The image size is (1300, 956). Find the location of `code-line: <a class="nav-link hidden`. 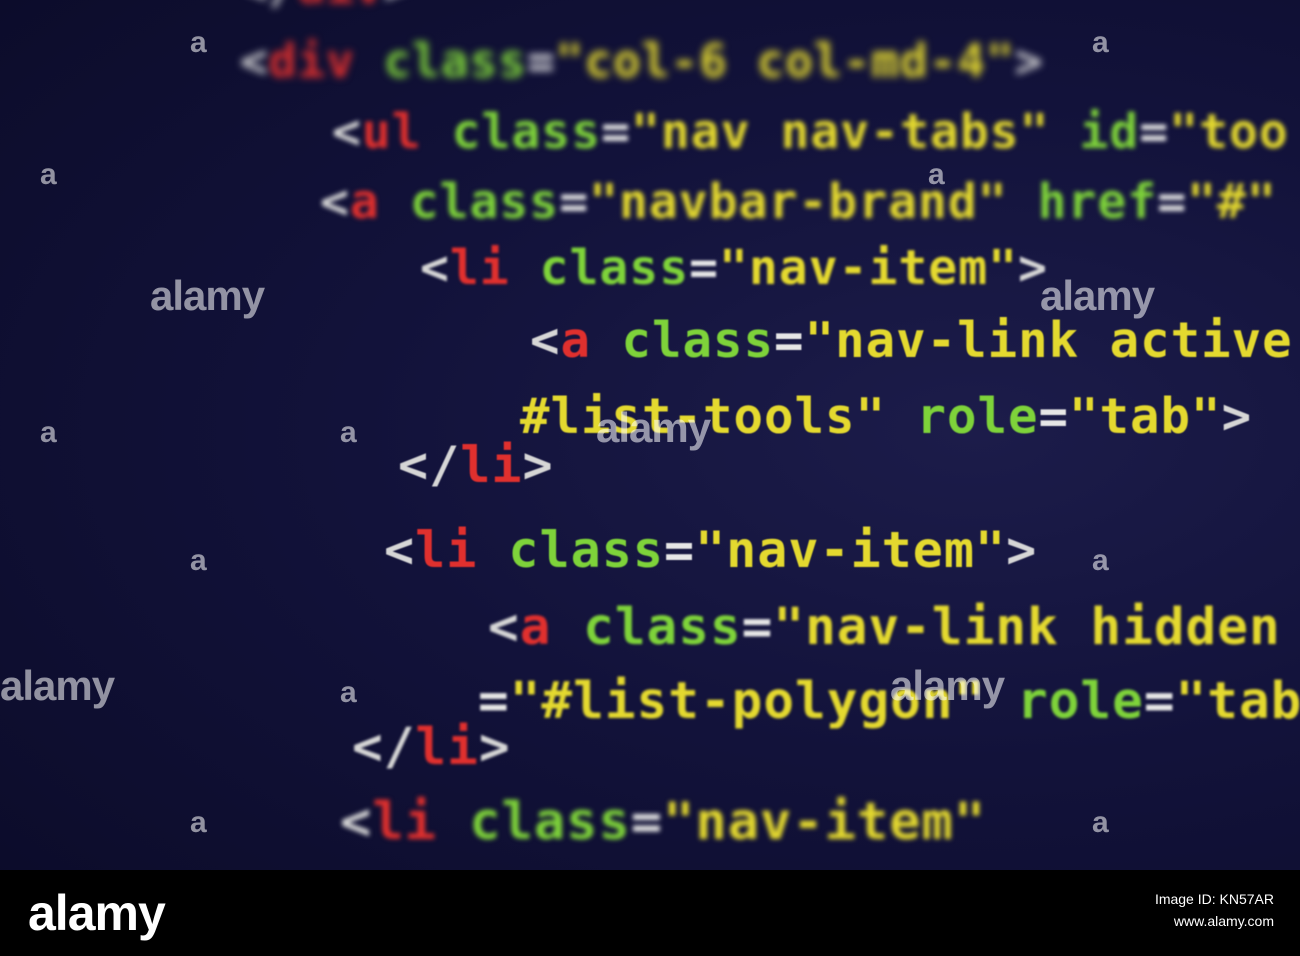

code-line: <a class="nav-link hidden is located at coordinates (884, 627).